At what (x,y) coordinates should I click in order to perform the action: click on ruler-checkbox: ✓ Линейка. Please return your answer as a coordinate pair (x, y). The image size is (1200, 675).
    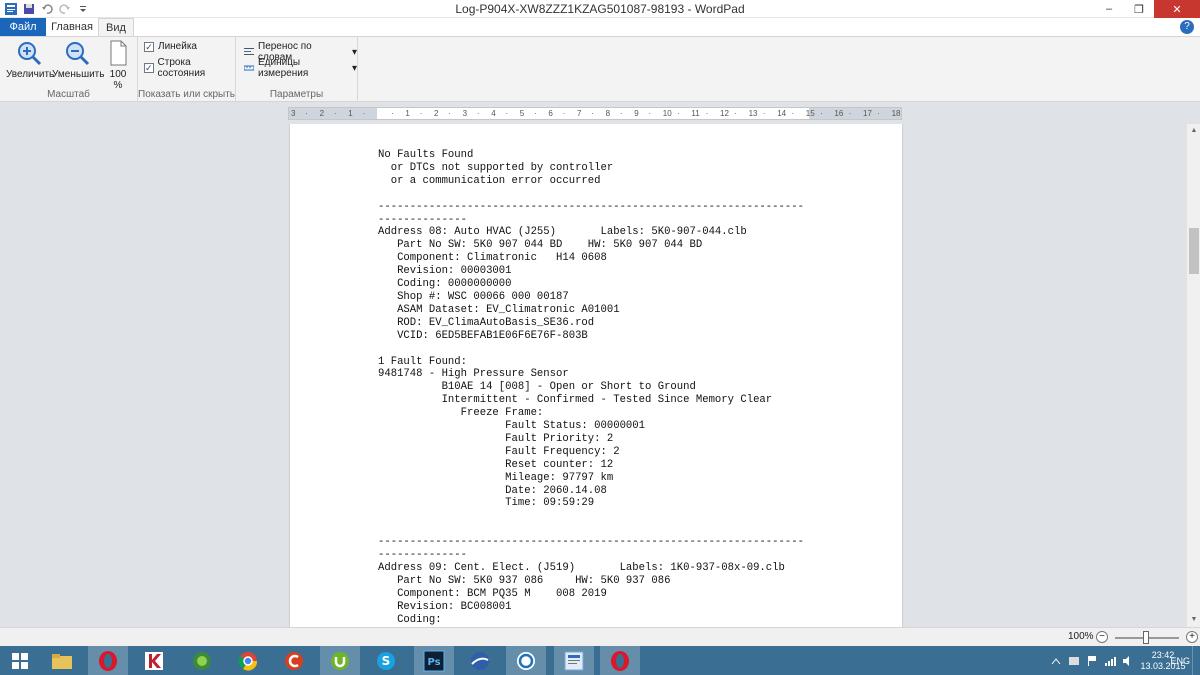
    Looking at the image, I should click on (170, 46).